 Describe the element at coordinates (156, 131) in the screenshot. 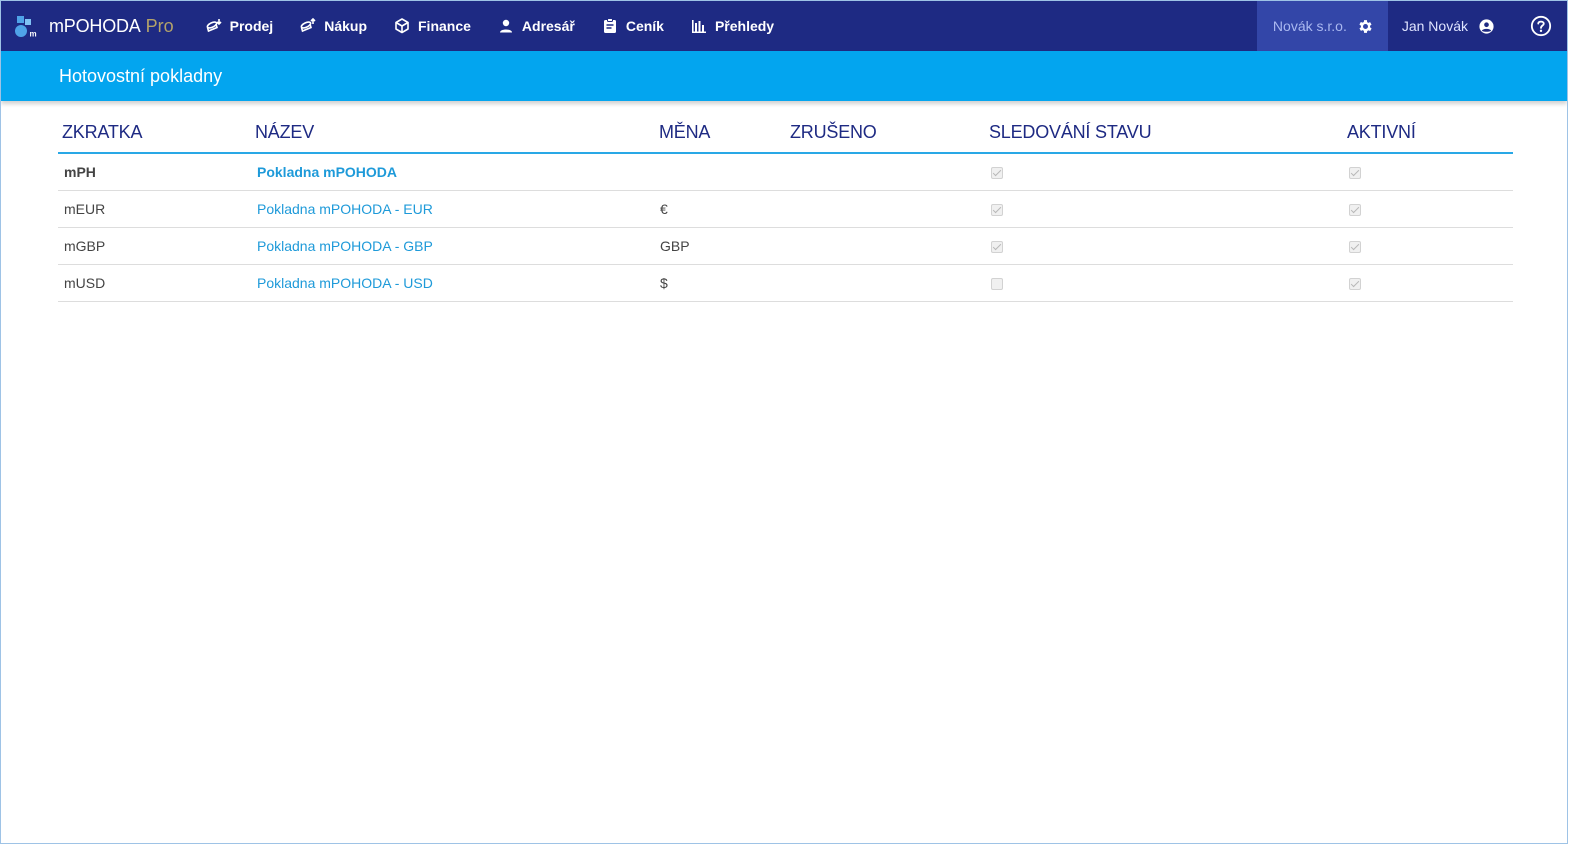

I see `column-header-abbr: ZKRATKA` at that location.